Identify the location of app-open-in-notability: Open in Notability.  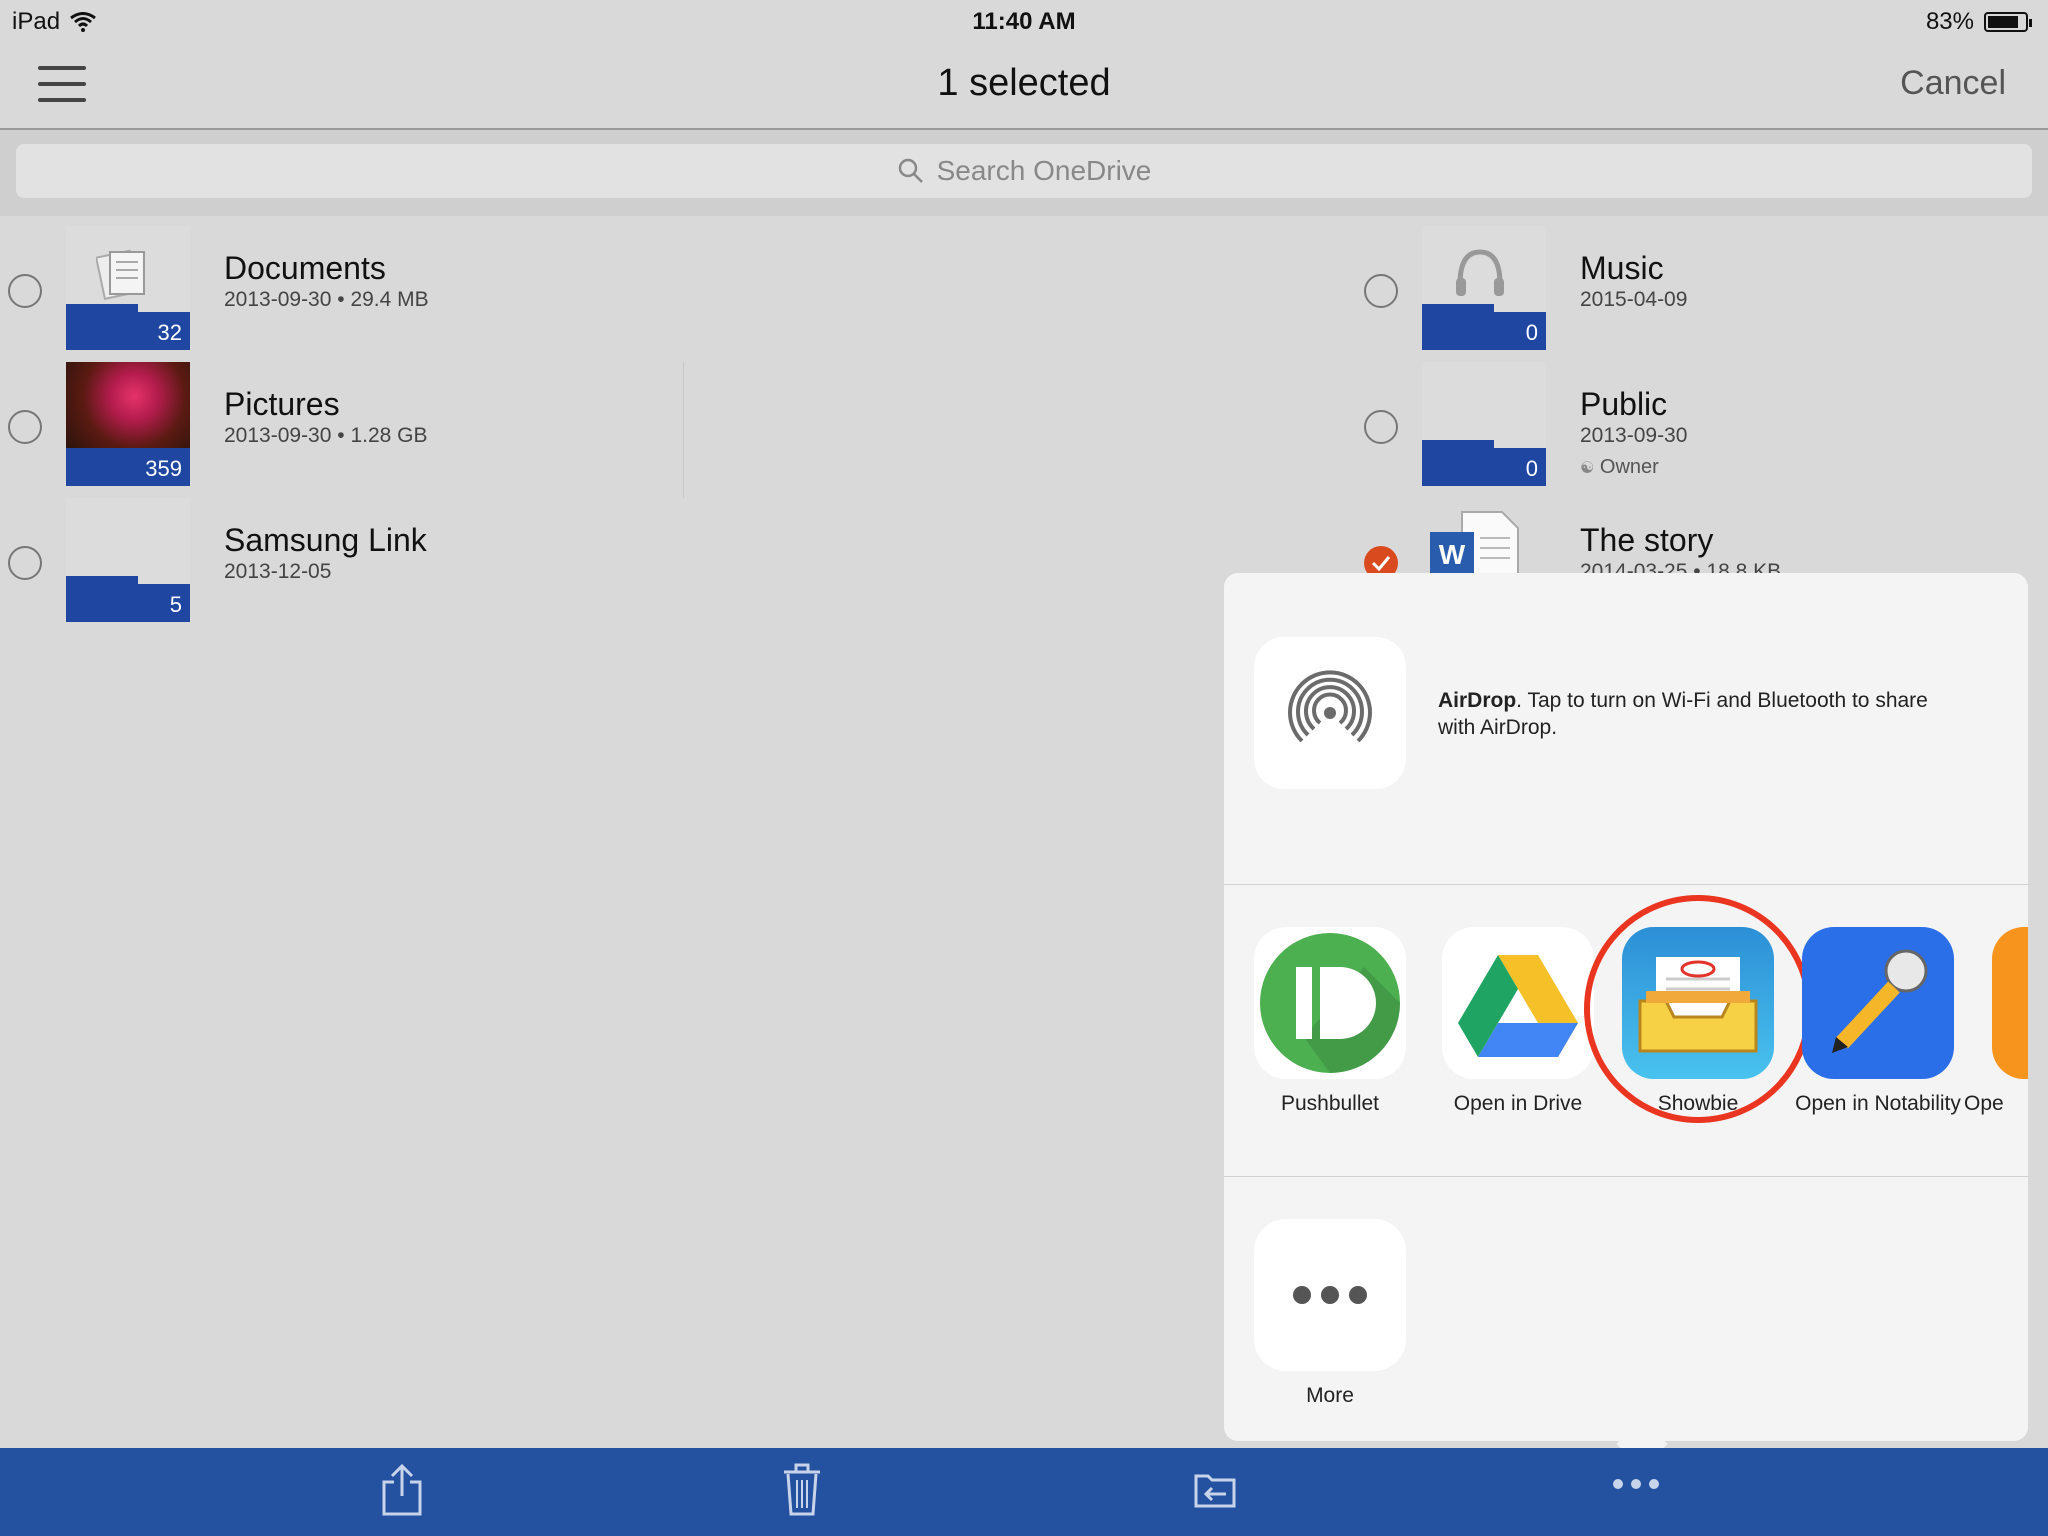
(1878, 1022).